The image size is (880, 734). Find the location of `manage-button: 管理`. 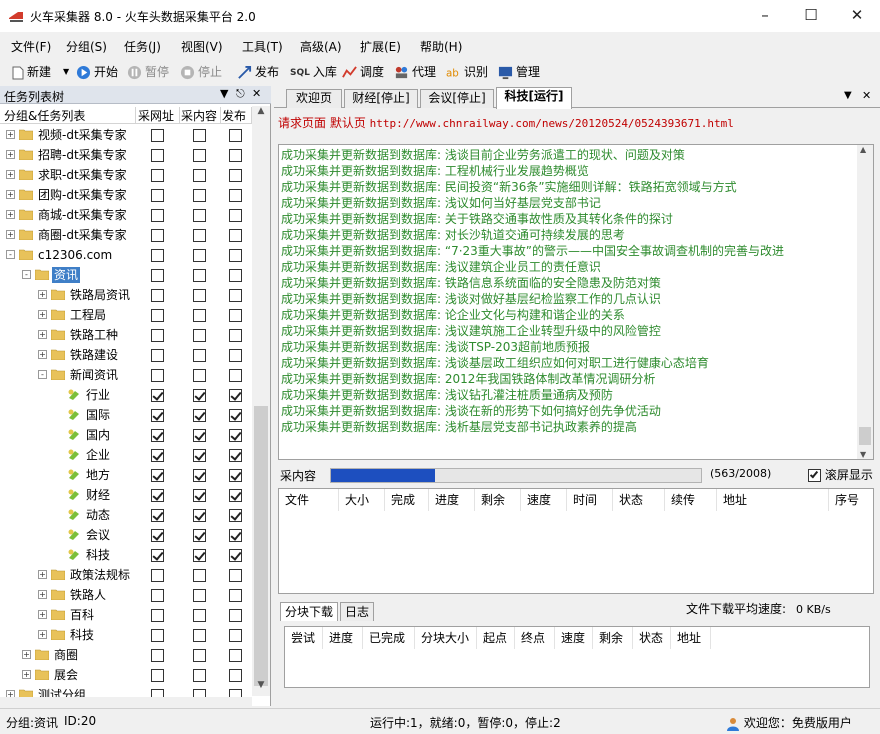

manage-button: 管理 is located at coordinates (519, 72).